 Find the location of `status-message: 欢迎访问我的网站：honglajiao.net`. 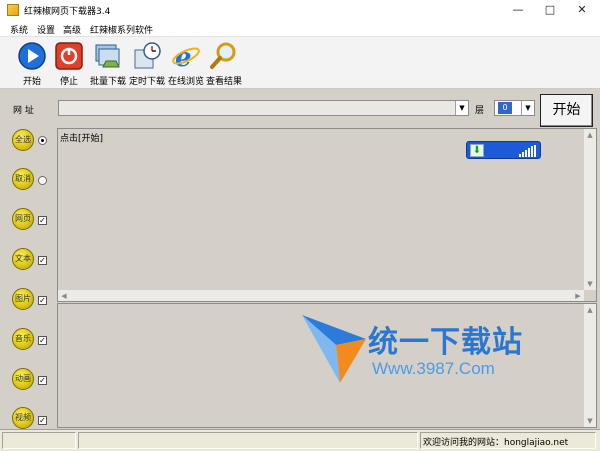

status-message: 欢迎访问我的网站：honglajiao.net is located at coordinates (496, 443).